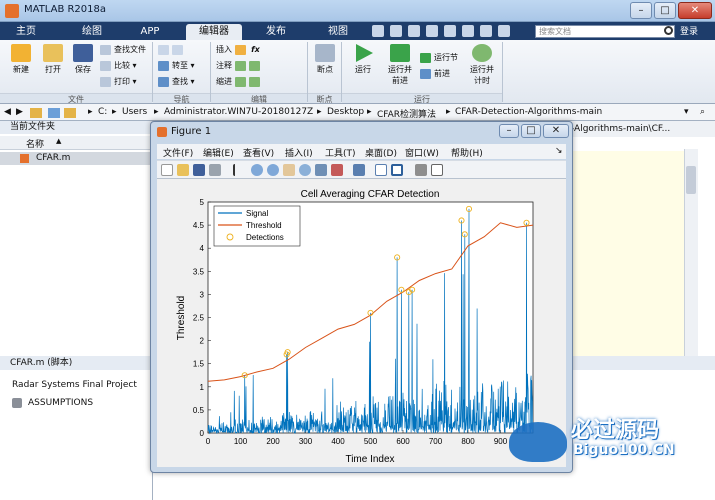  I want to click on advance-button: 前进, so click(435, 74).